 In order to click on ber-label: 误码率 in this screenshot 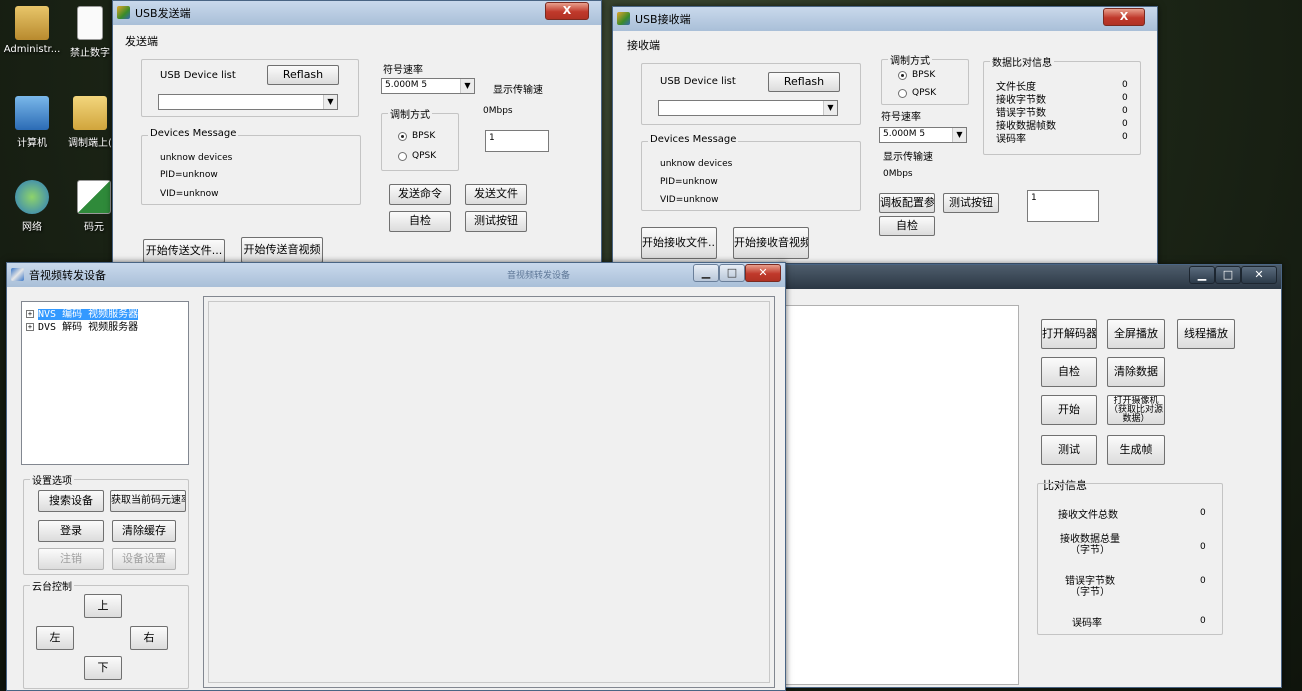, I will do `click(1087, 623)`.